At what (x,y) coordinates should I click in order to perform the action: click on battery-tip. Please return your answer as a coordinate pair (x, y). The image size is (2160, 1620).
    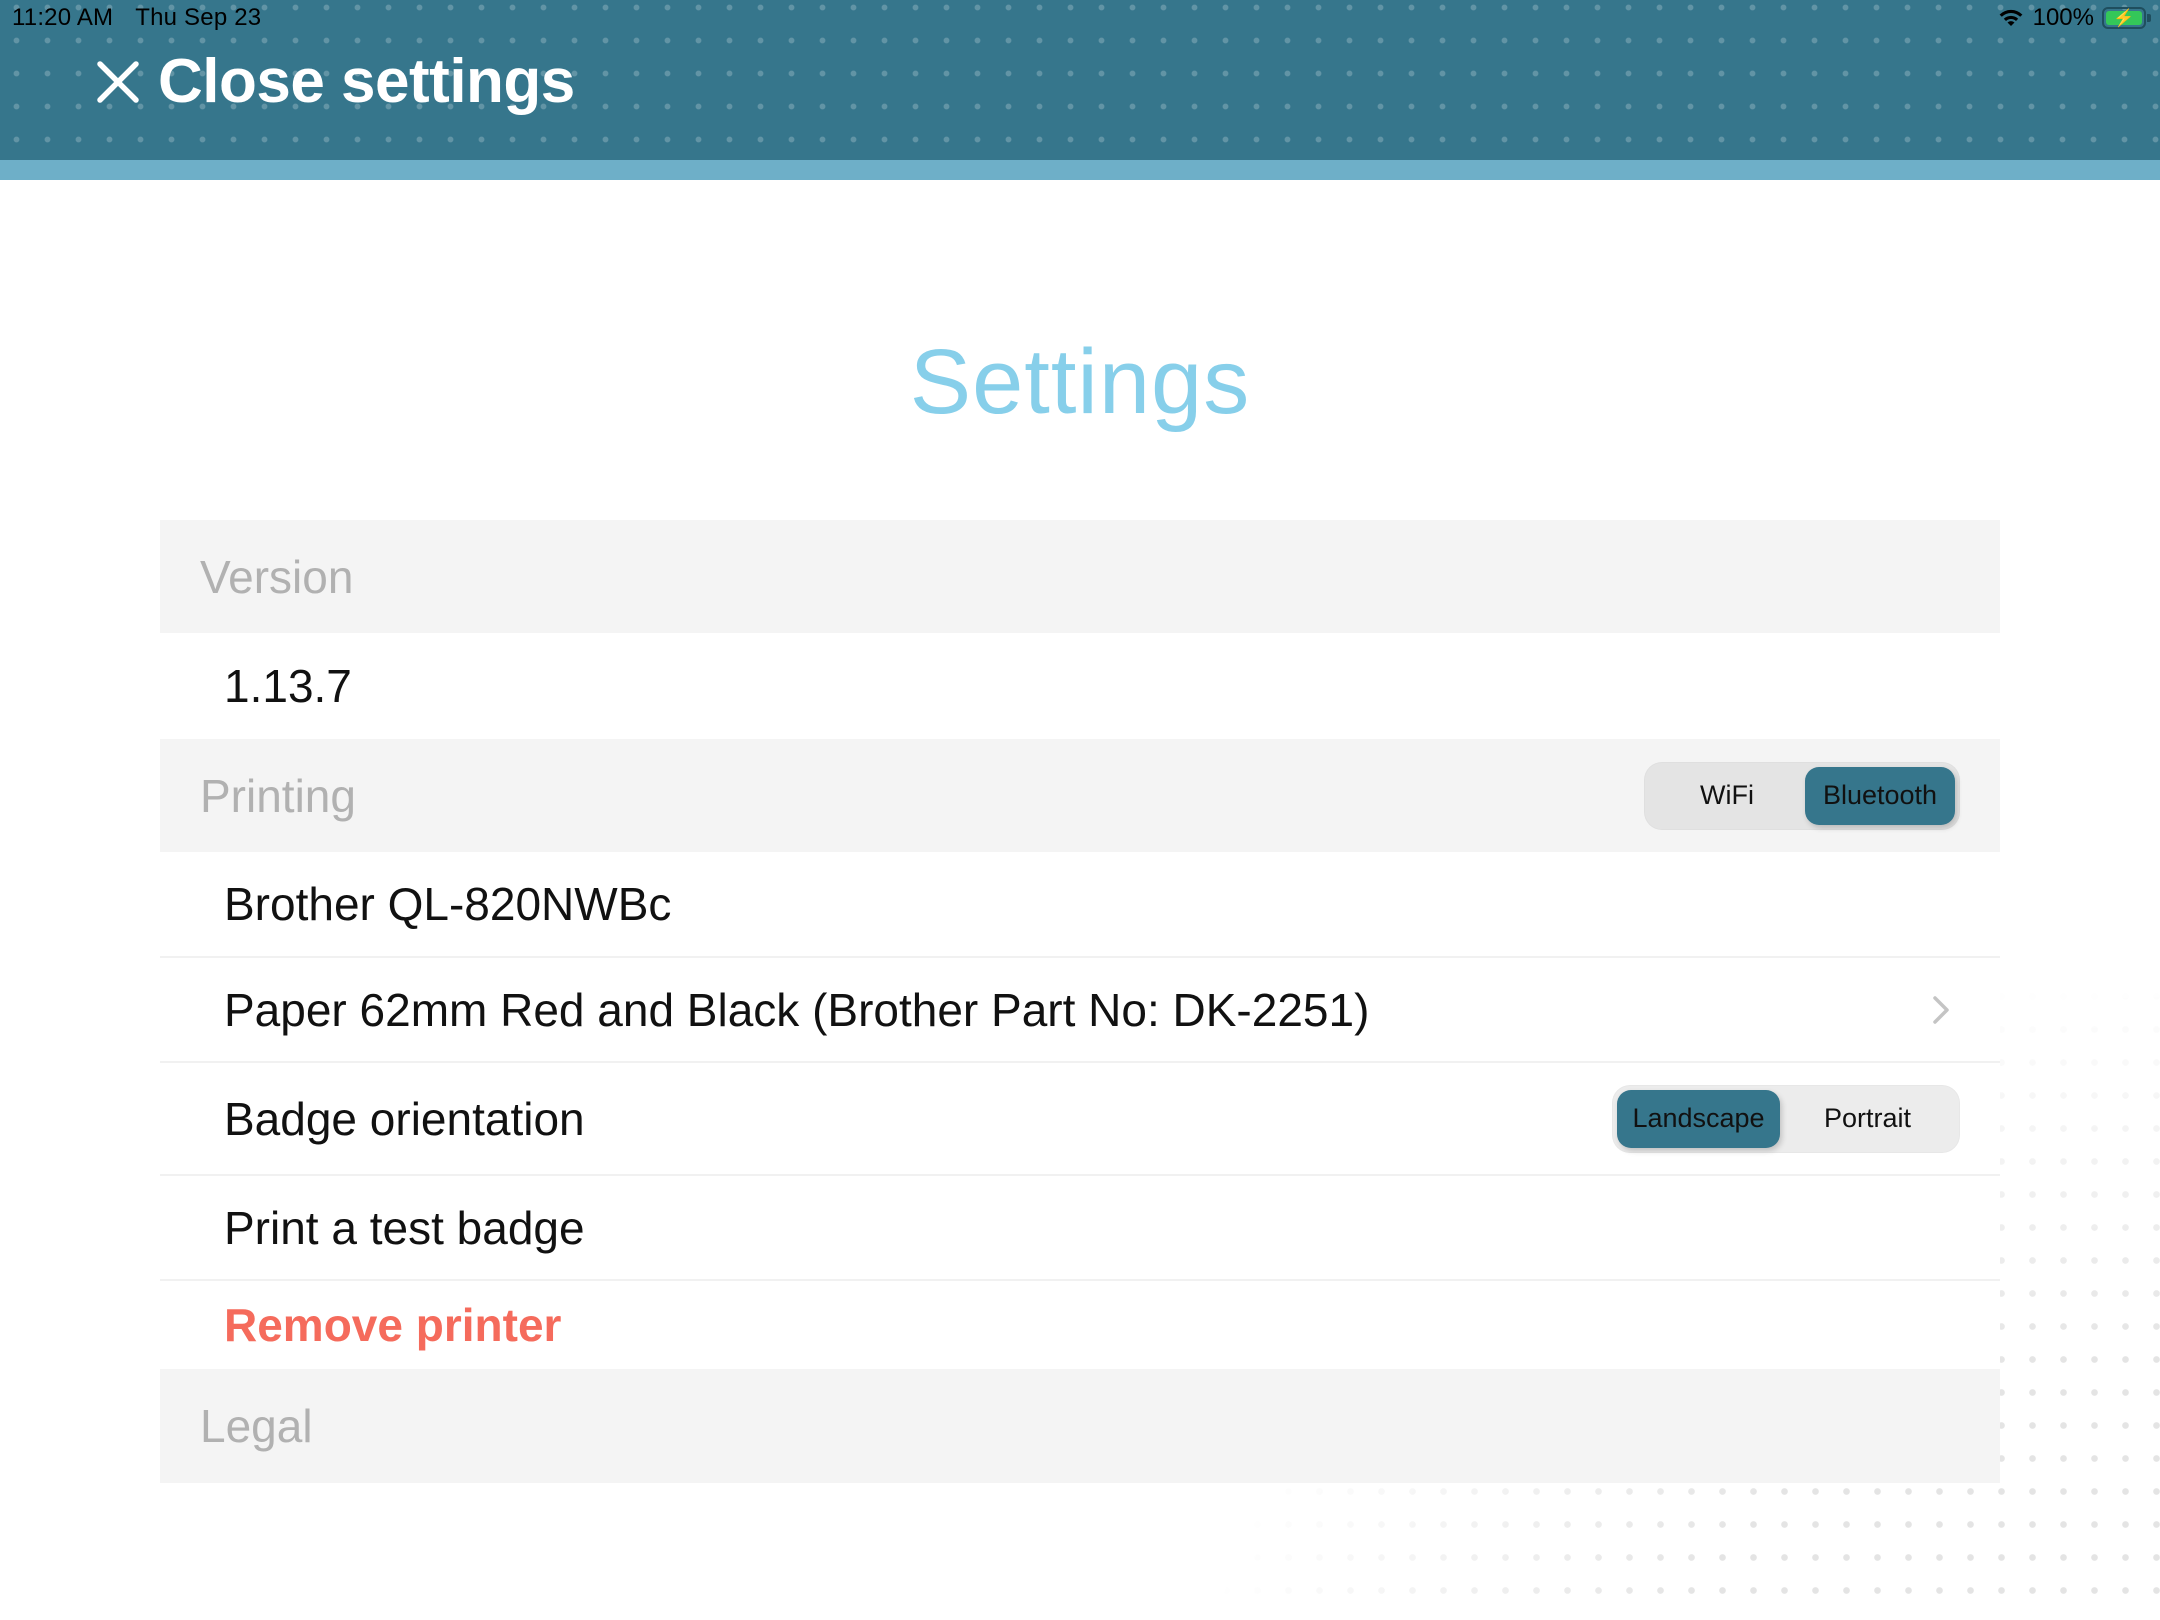
    Looking at the image, I should click on (2149, 18).